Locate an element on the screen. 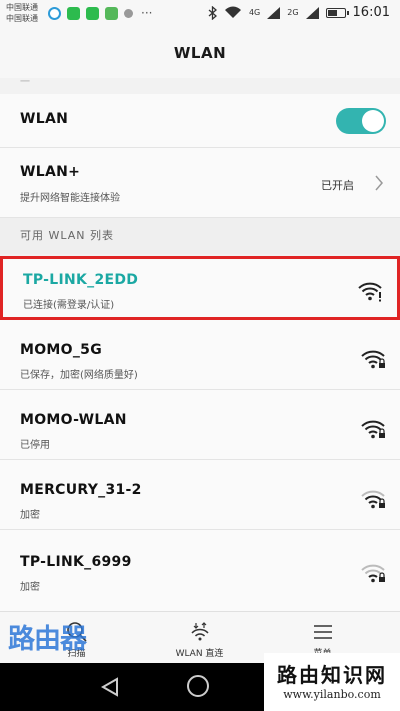  status-right: 4G 2G 16:01 is located at coordinates (299, 12).